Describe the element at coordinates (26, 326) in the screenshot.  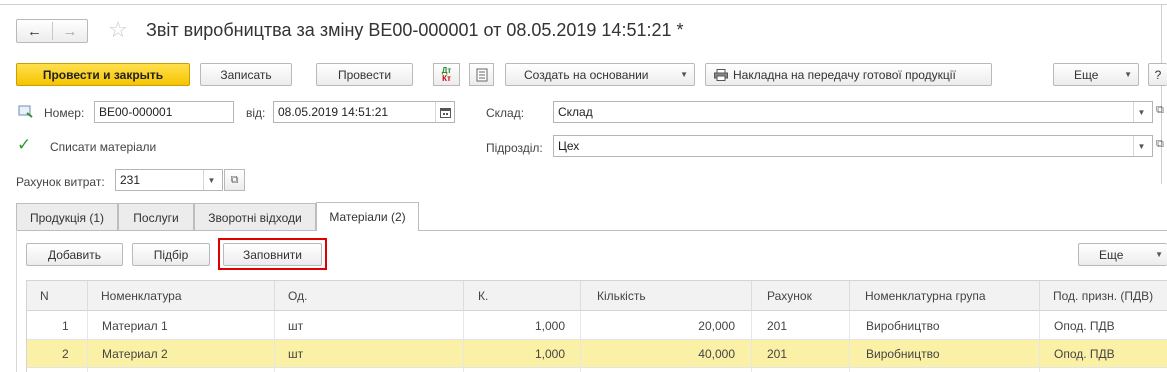
I see `table-left-border` at that location.